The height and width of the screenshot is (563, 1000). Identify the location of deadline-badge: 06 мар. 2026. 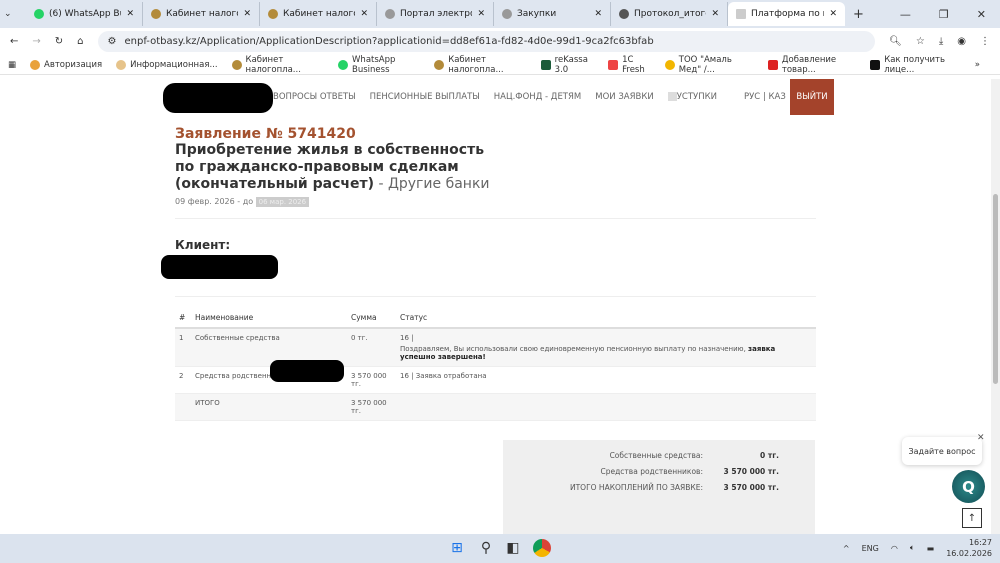
(282, 202).